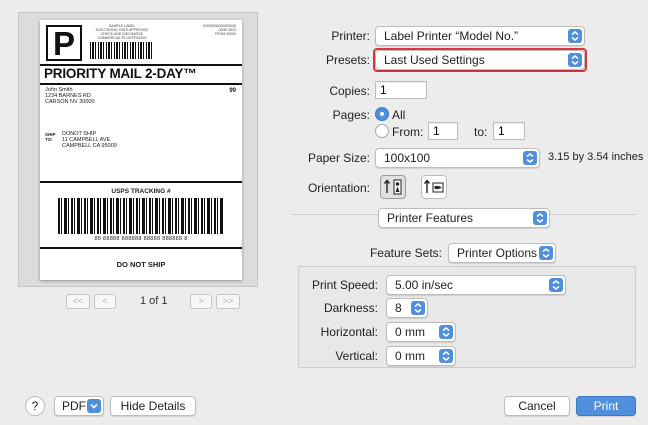 Image resolution: width=648 pixels, height=425 pixels. Describe the element at coordinates (430, 218) in the screenshot. I see `section-value: Printer Features` at that location.